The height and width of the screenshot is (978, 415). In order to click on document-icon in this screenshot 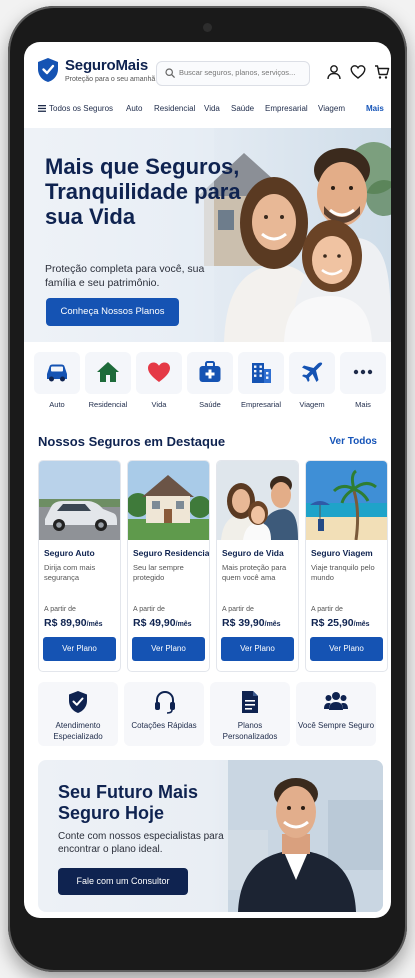, I will do `click(250, 702)`.